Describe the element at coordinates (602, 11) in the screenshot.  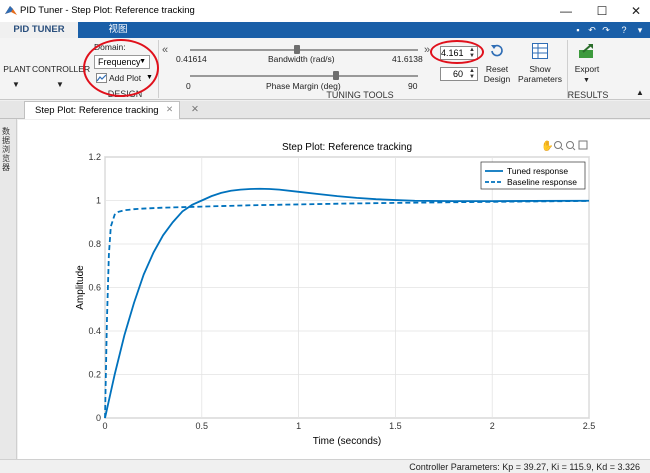
I see `maximize-button: ☐` at that location.